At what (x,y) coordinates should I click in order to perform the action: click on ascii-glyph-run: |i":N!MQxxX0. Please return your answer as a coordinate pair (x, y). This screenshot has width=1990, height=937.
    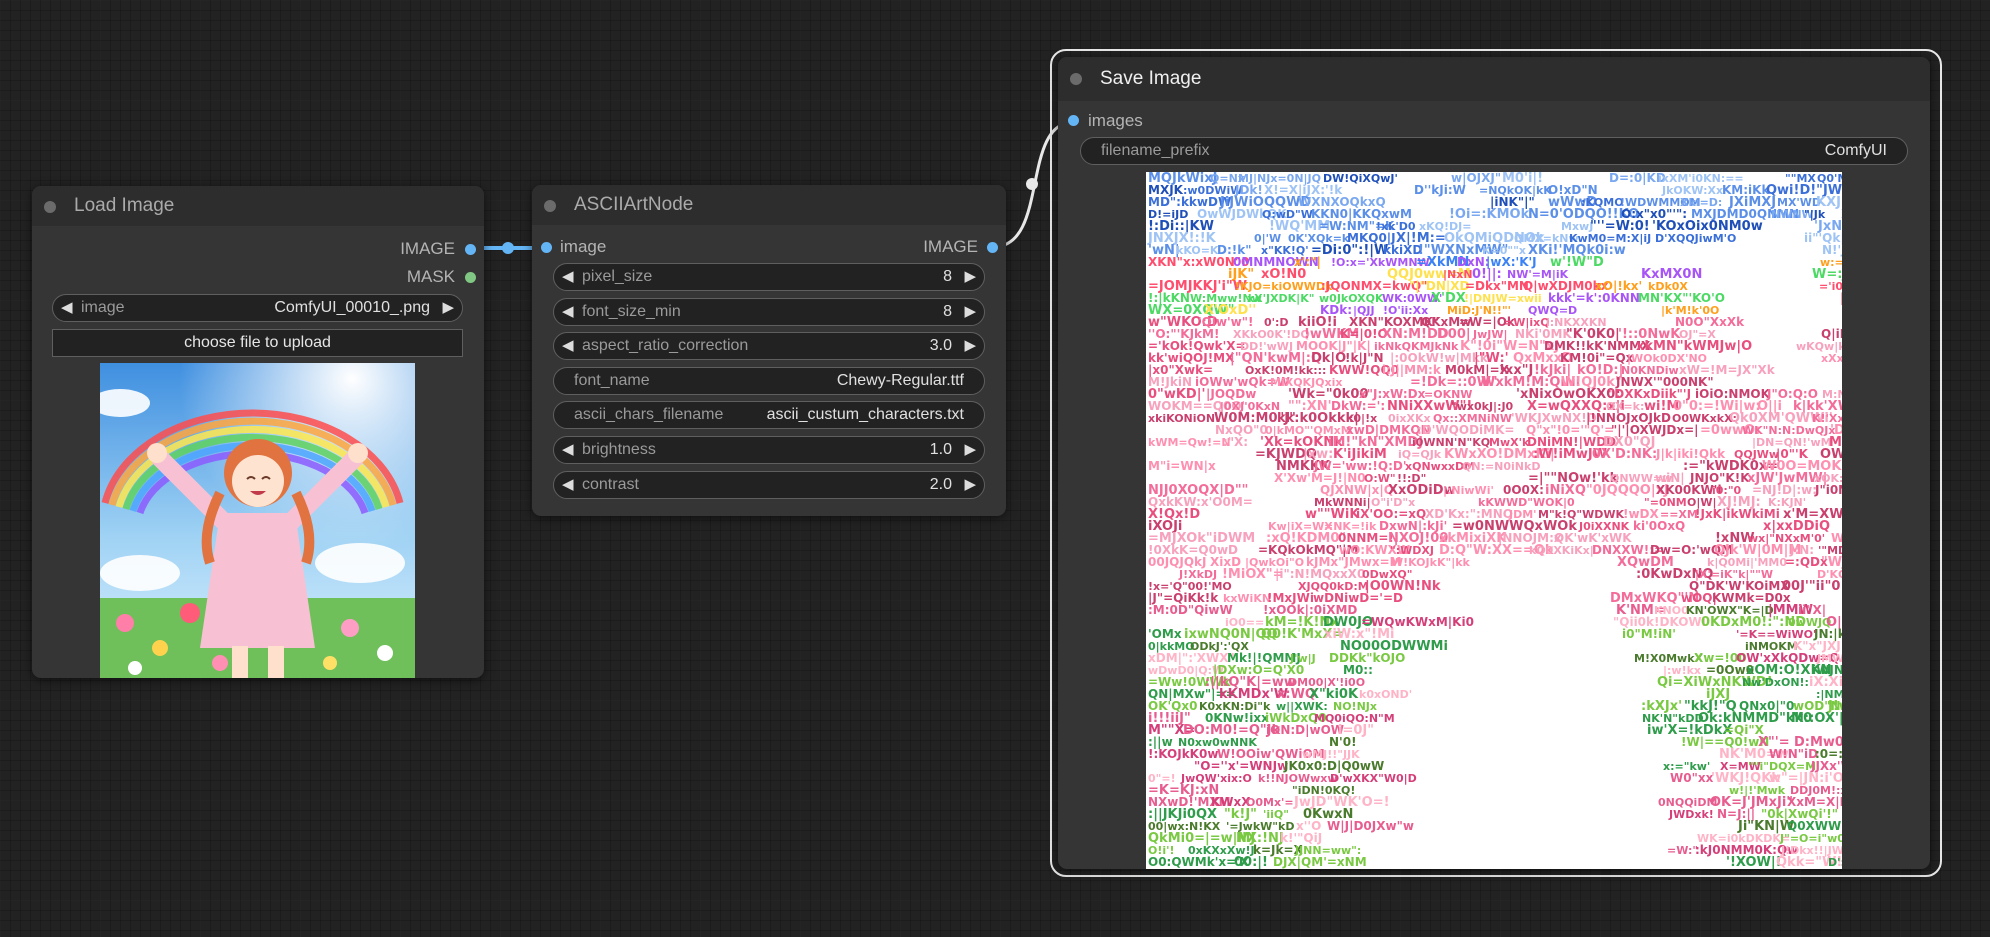
    Looking at the image, I should click on (1320, 574).